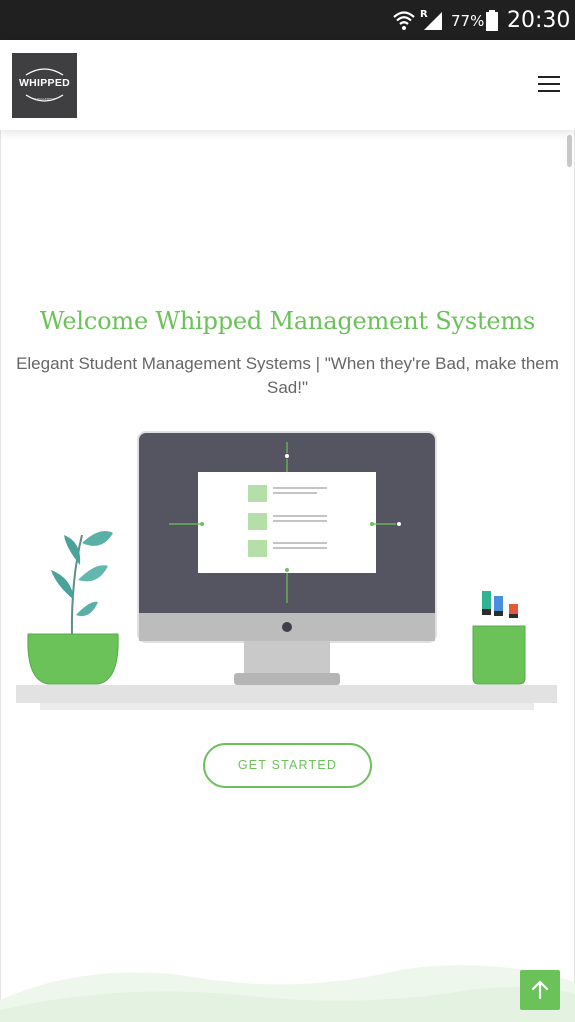 The width and height of the screenshot is (575, 1022). What do you see at coordinates (404, 20) in the screenshot?
I see `wifi-icon` at bounding box center [404, 20].